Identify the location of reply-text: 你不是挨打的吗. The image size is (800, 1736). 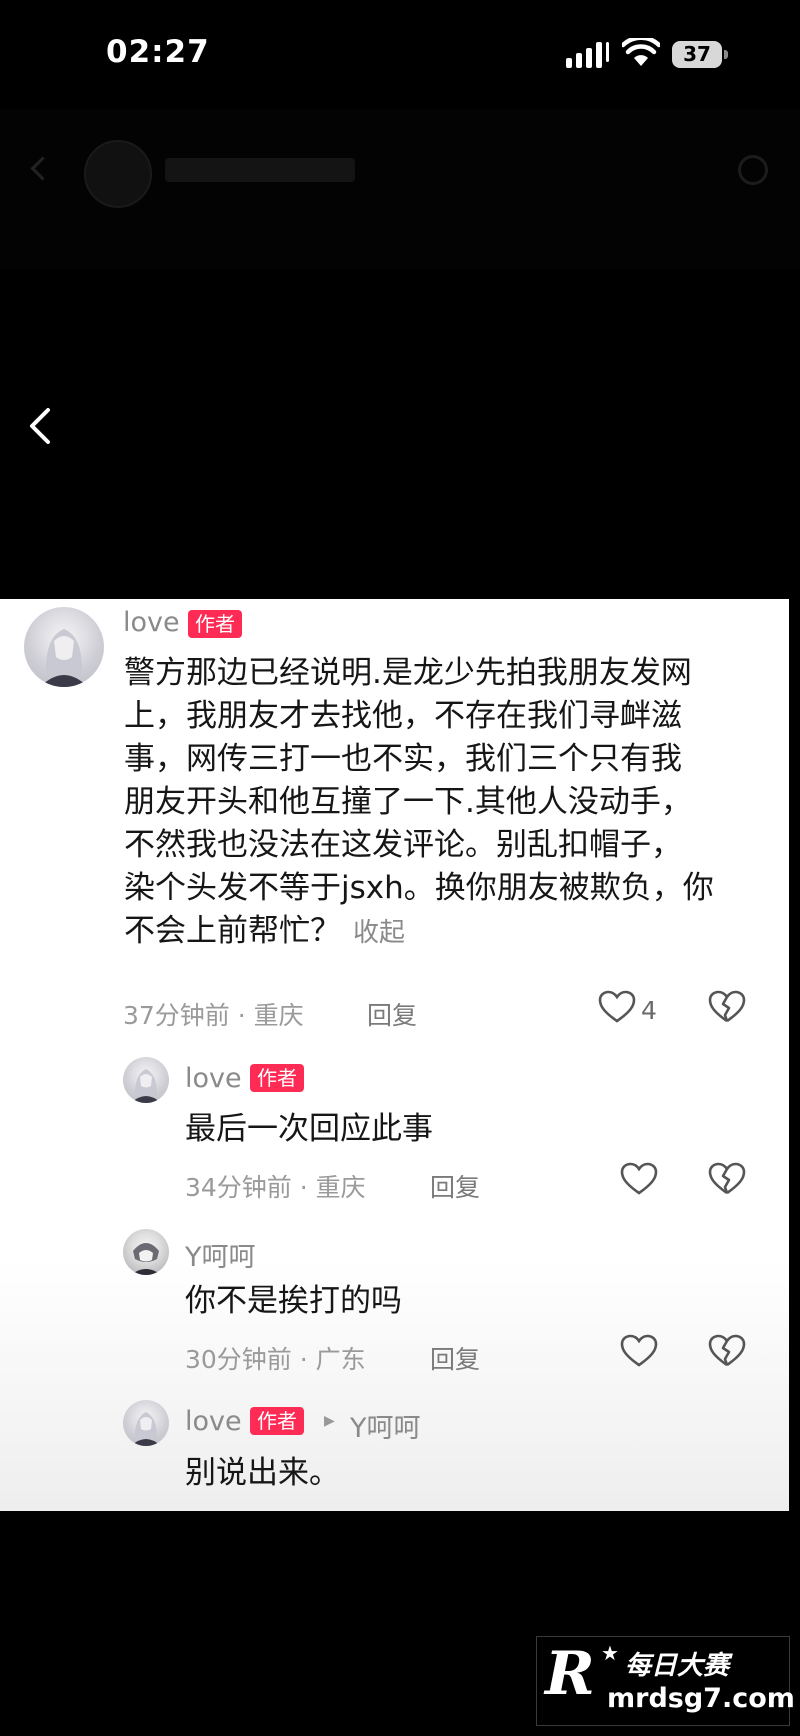
(293, 1301).